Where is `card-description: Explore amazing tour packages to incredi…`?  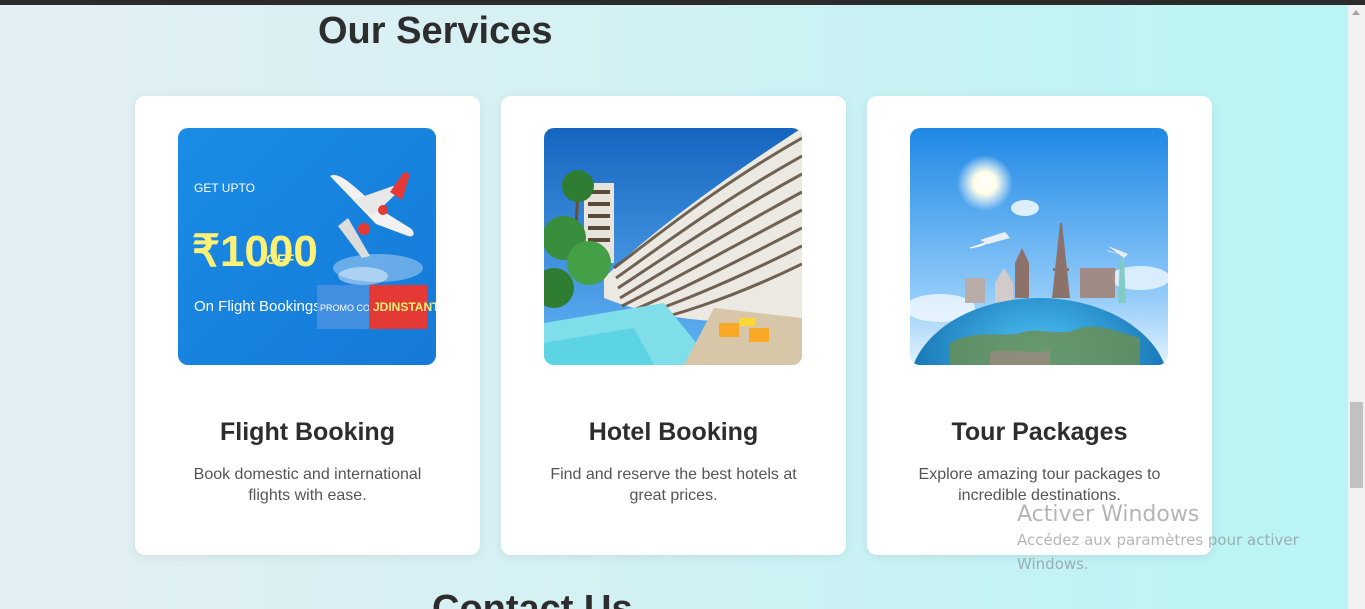 card-description: Explore amazing tour packages to incredi… is located at coordinates (1039, 485).